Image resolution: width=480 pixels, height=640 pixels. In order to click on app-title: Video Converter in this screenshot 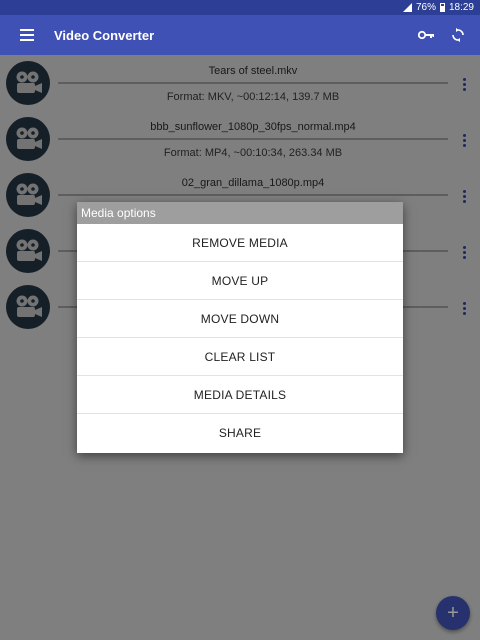, I will do `click(104, 35)`.